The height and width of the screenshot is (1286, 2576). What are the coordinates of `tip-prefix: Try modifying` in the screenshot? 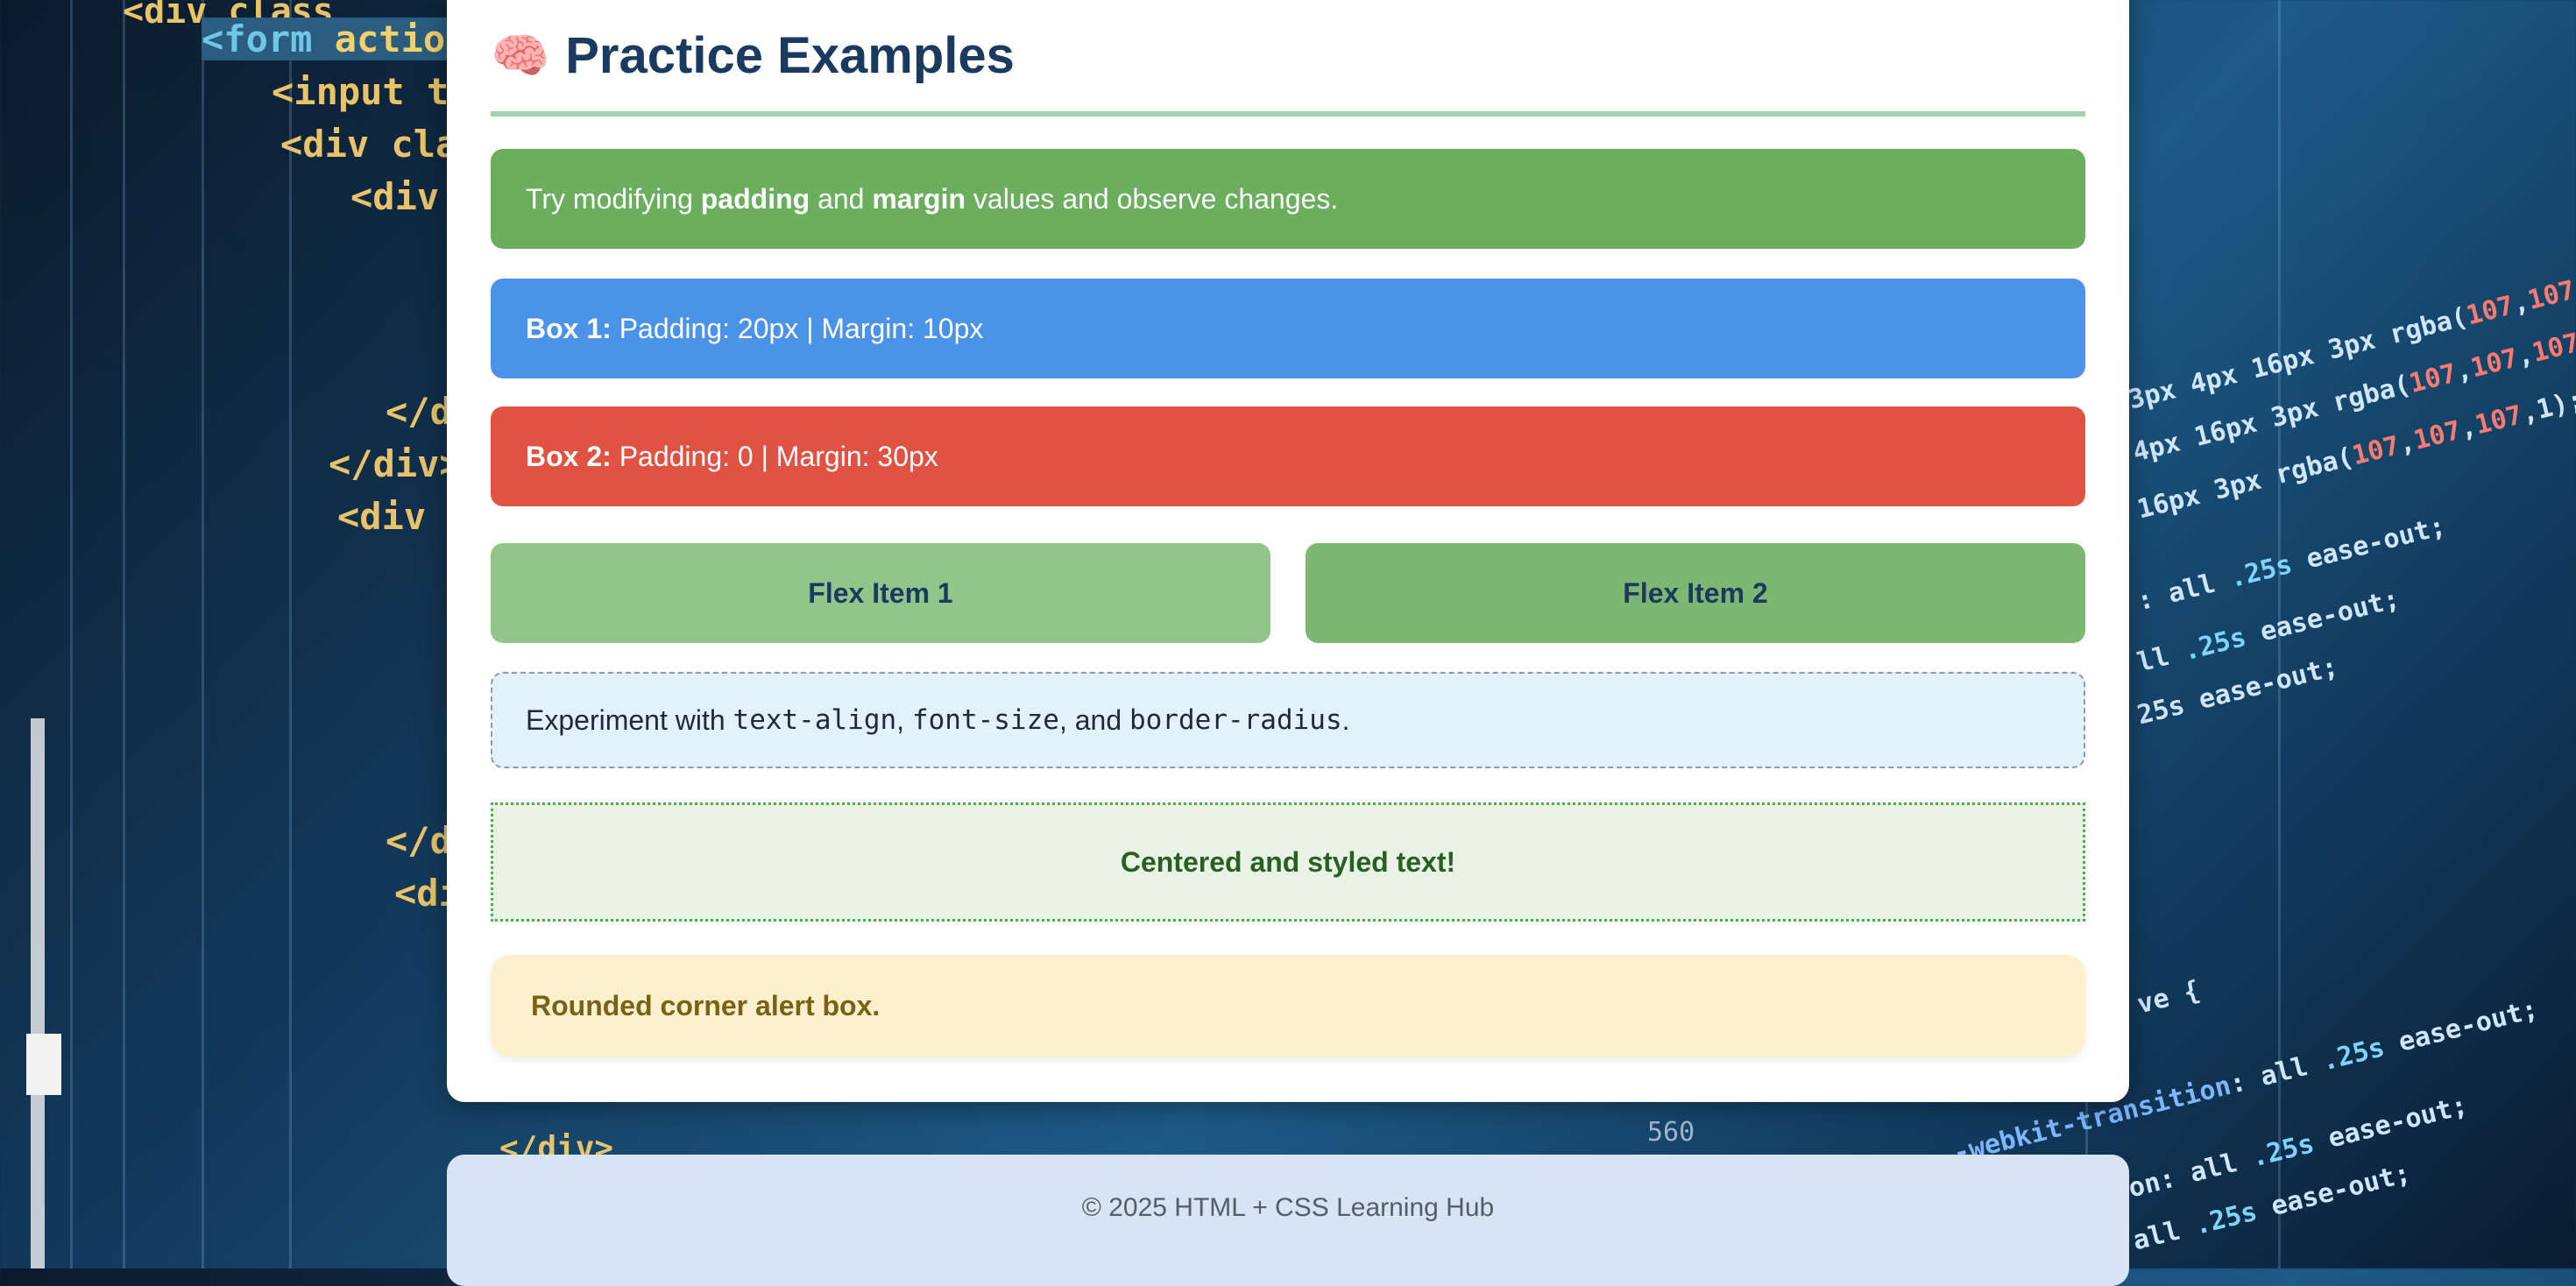 It's located at (613, 198).